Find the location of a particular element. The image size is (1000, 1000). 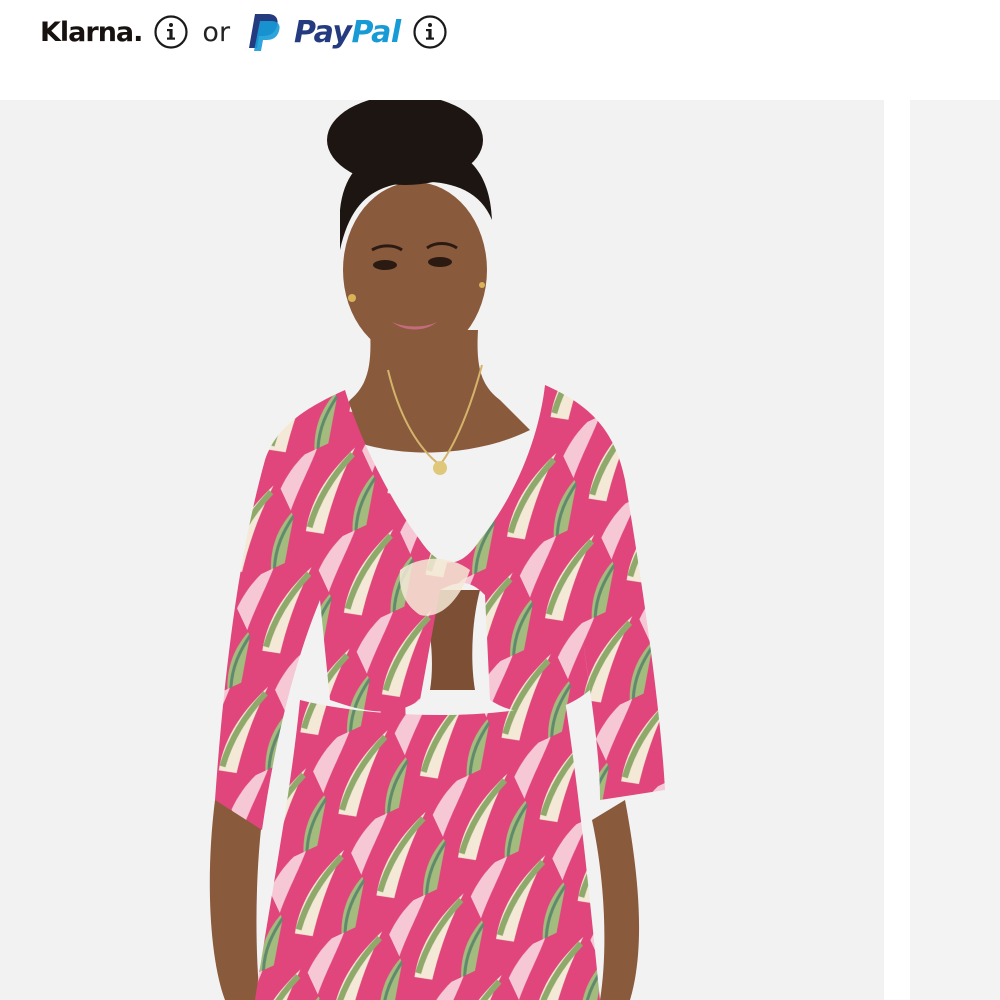

or-separator: or is located at coordinates (216, 32).